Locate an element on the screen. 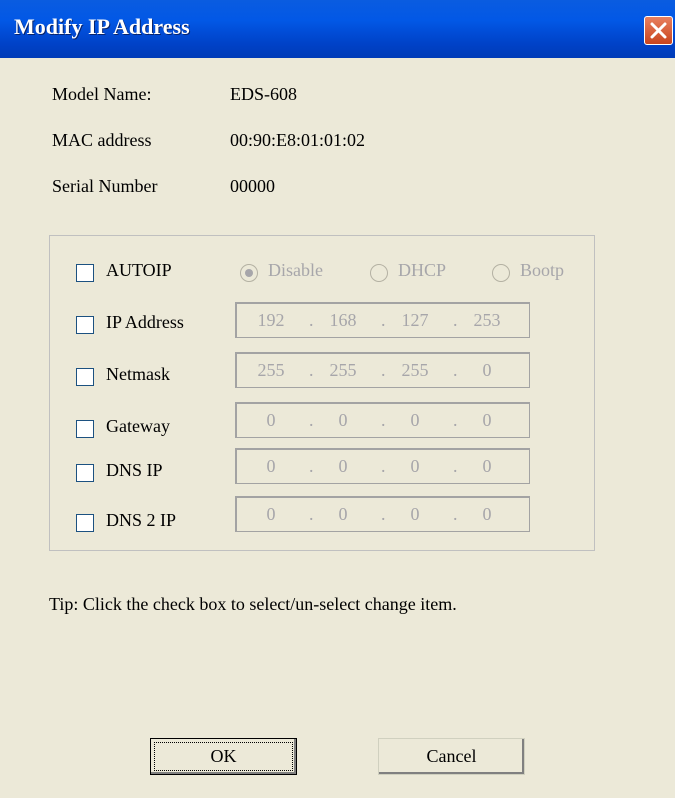 The image size is (675, 798). dns-octet-2: 0 is located at coordinates (343, 466).